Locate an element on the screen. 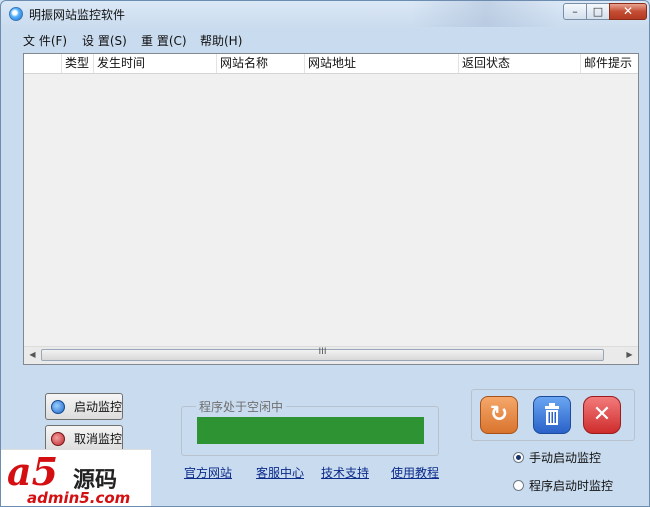  start-icon is located at coordinates (58, 407).